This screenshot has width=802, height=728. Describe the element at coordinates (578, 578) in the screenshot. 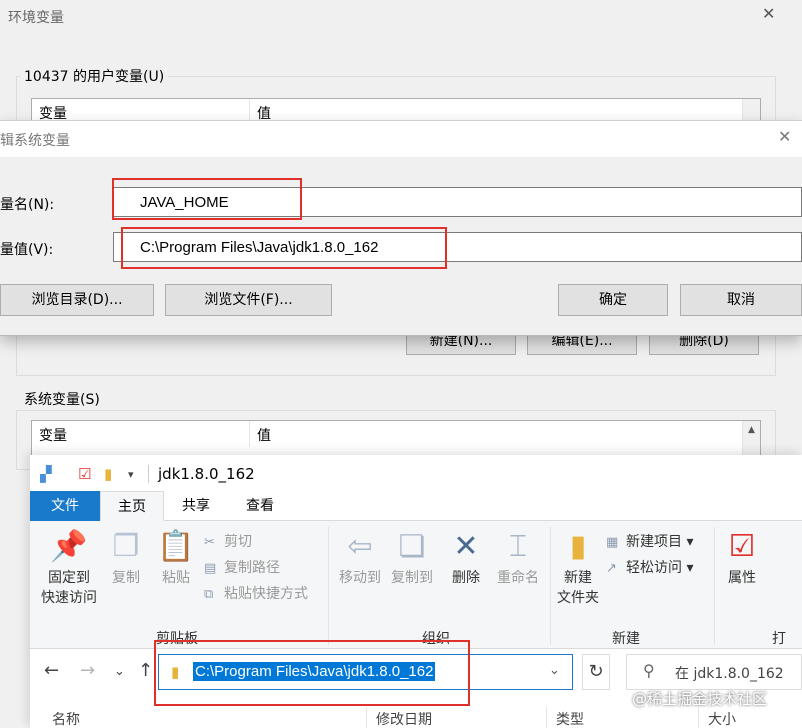

I see `new-folder-line1: 新建` at that location.